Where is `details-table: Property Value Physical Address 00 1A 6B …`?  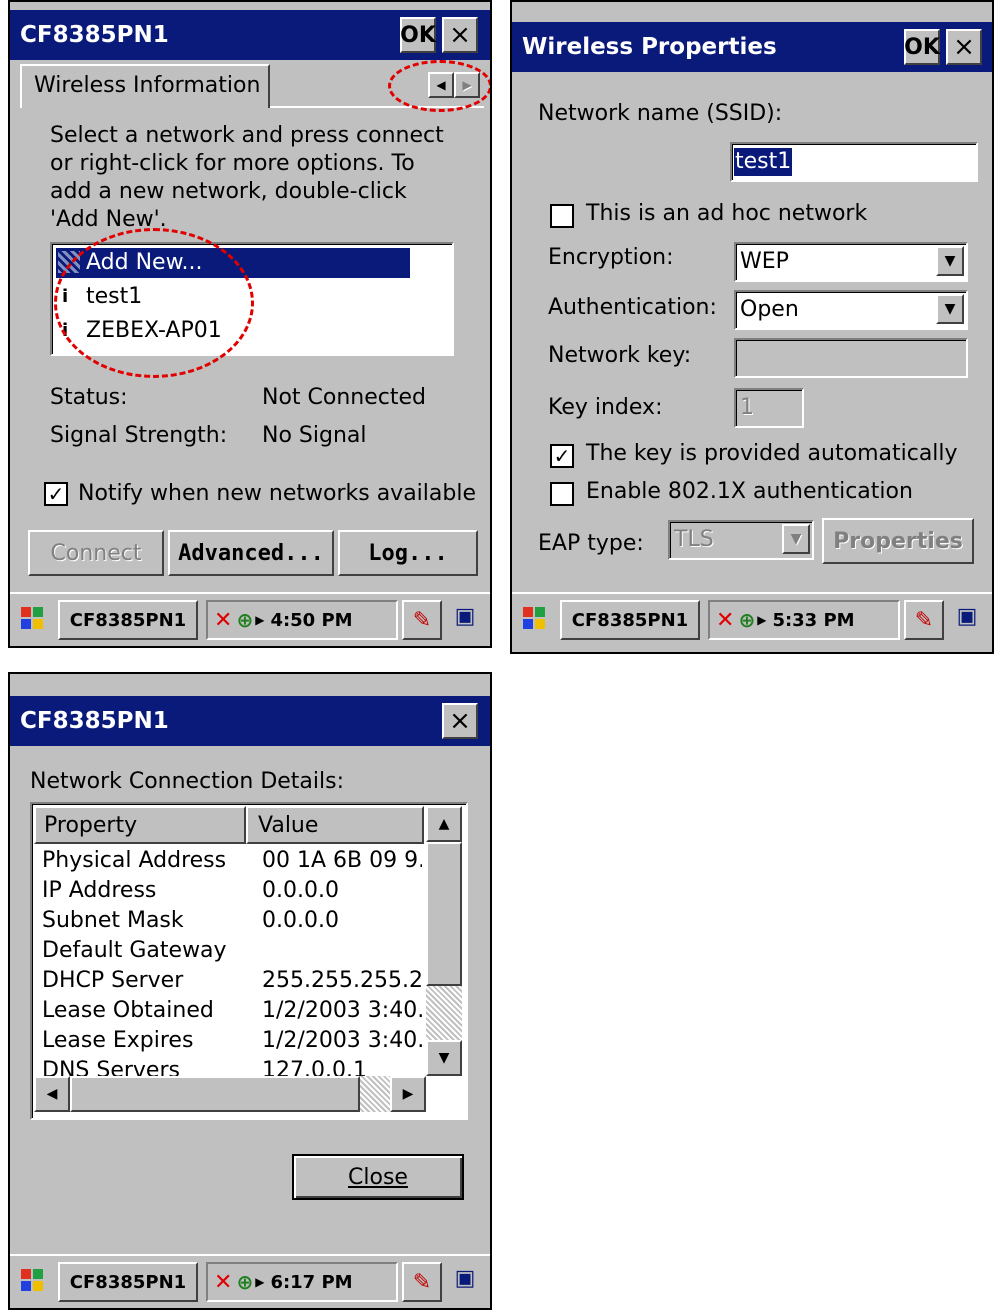 details-table: Property Value Physical Address 00 1A 6B … is located at coordinates (249, 961).